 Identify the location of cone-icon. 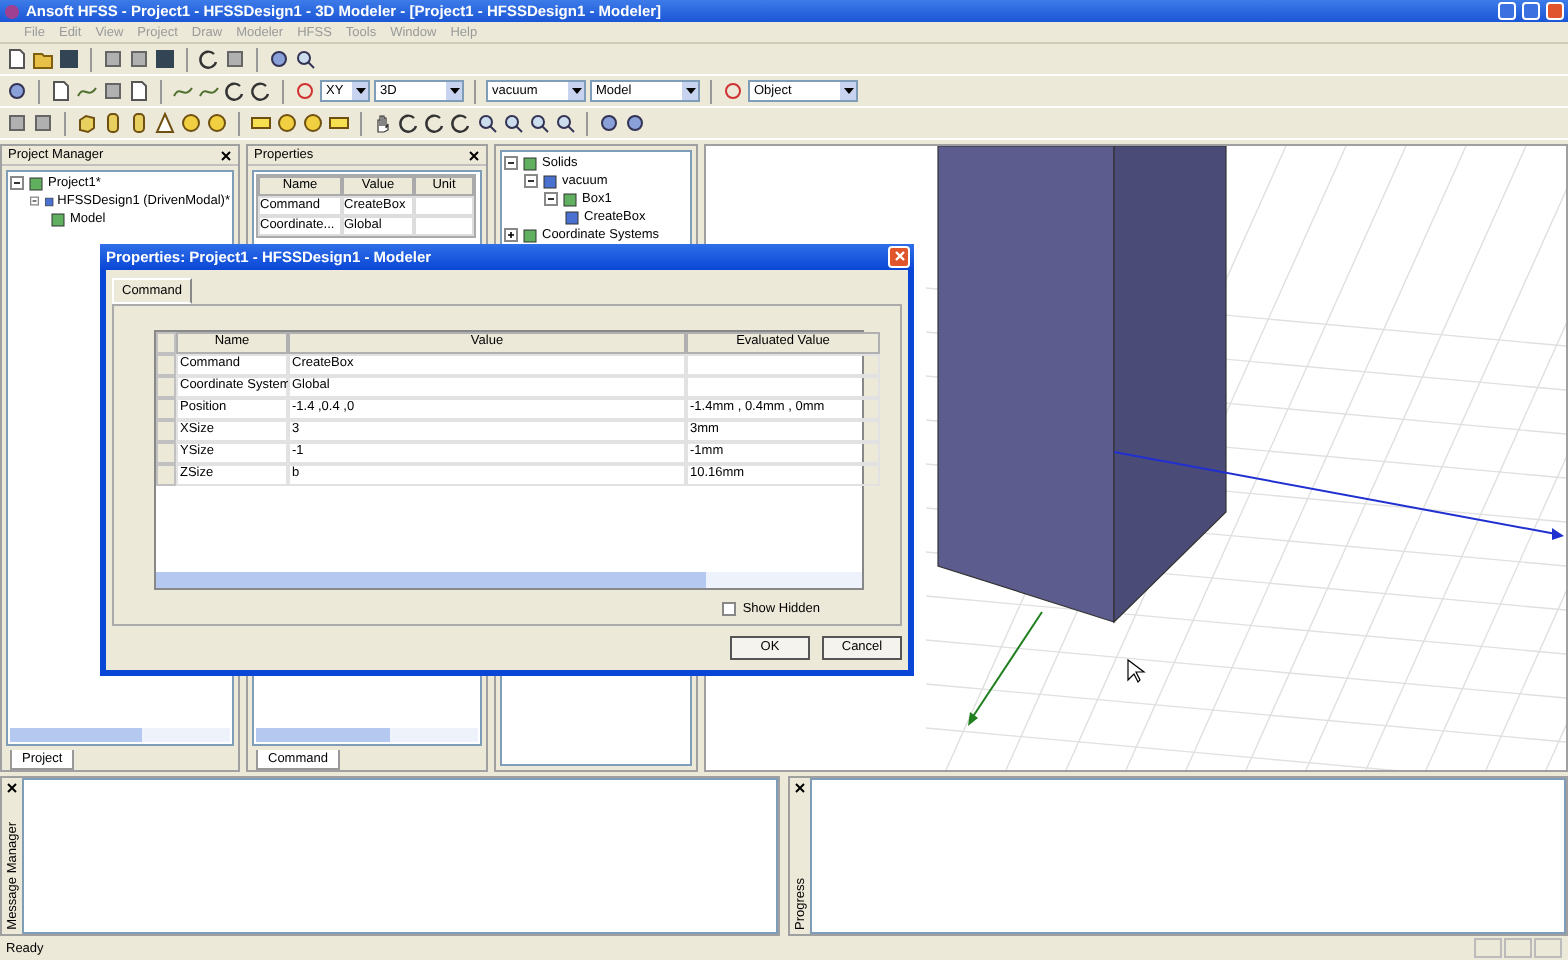
(165, 123).